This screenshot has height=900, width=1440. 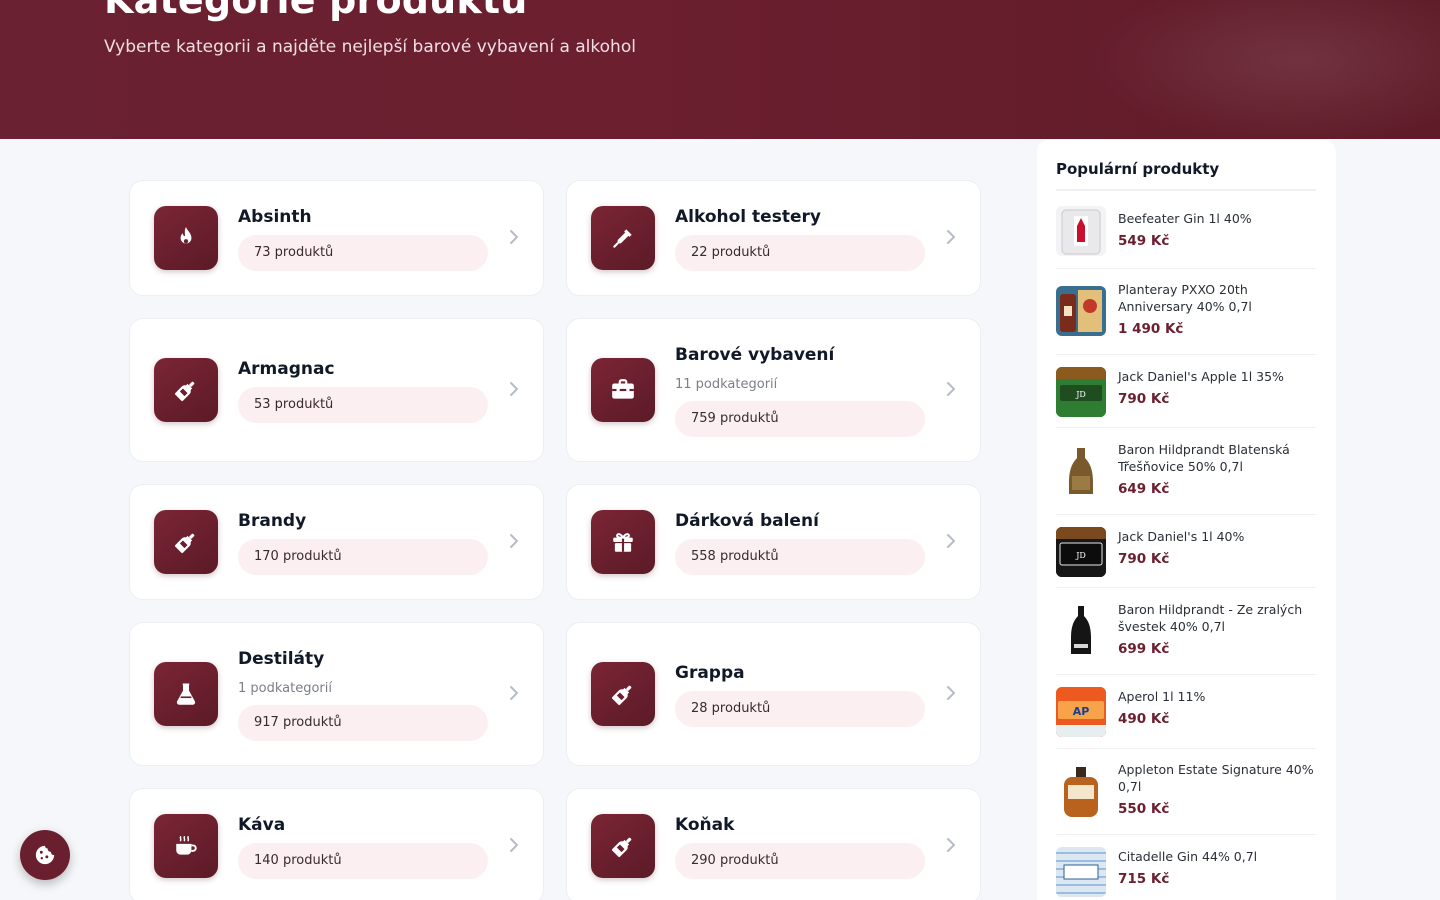 What do you see at coordinates (186, 694) in the screenshot?
I see `flask-icon` at bounding box center [186, 694].